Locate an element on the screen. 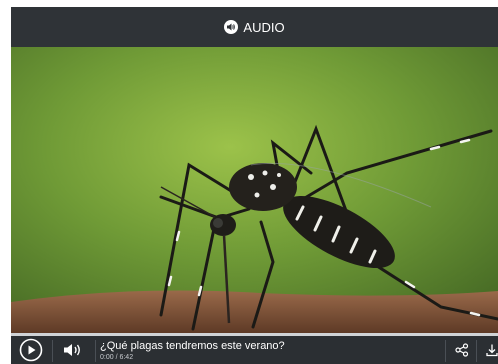 The image size is (498, 364). volume-button is located at coordinates (74, 350).